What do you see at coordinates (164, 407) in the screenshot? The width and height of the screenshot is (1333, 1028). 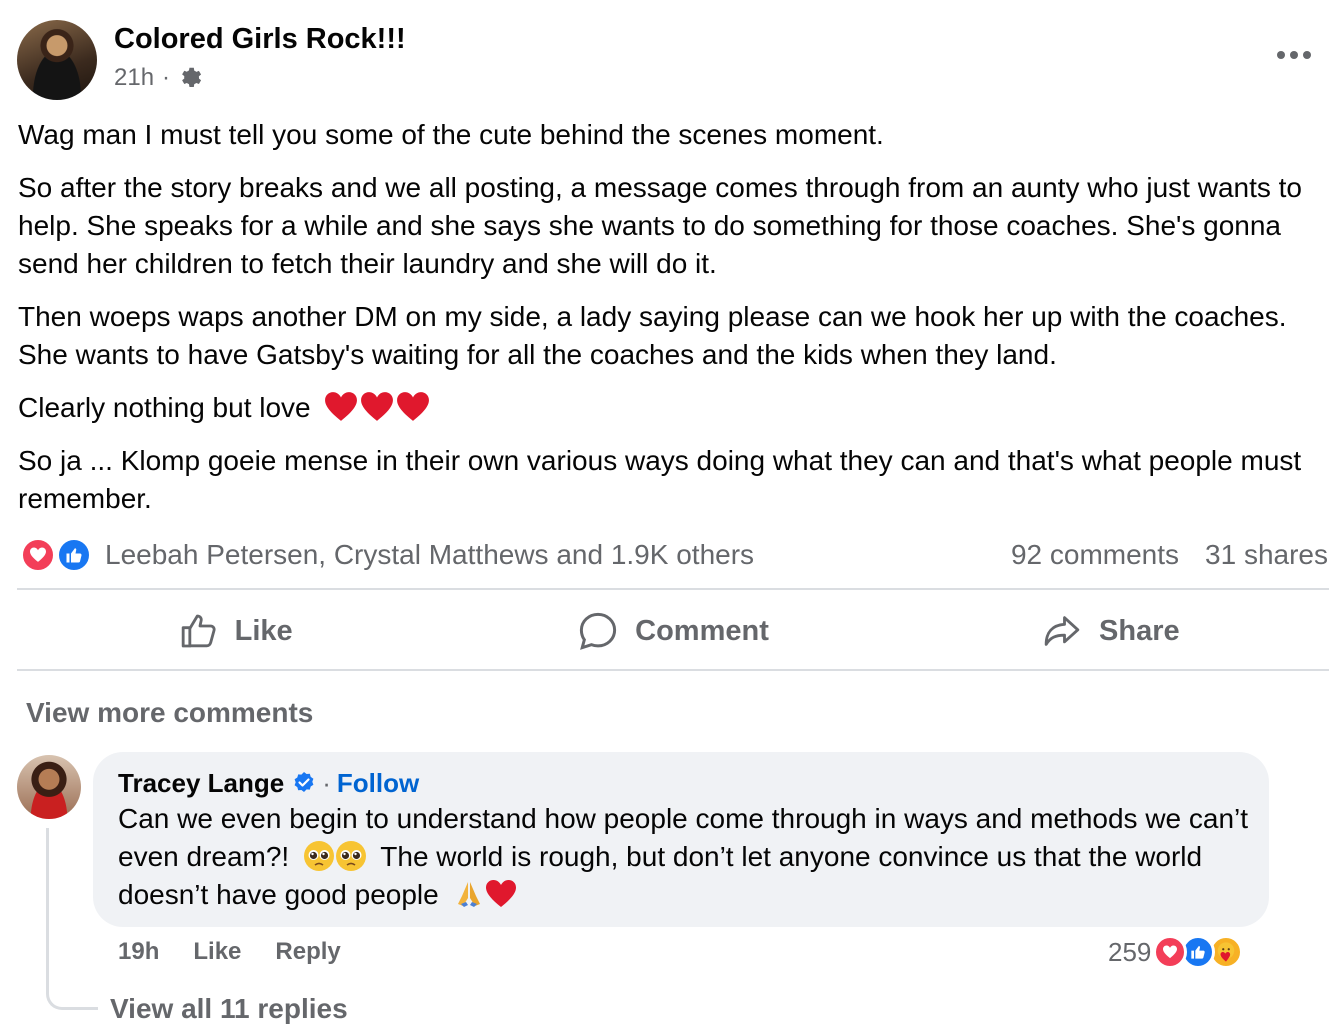 I see `post-paragraph: Clearly nothing but love` at bounding box center [164, 407].